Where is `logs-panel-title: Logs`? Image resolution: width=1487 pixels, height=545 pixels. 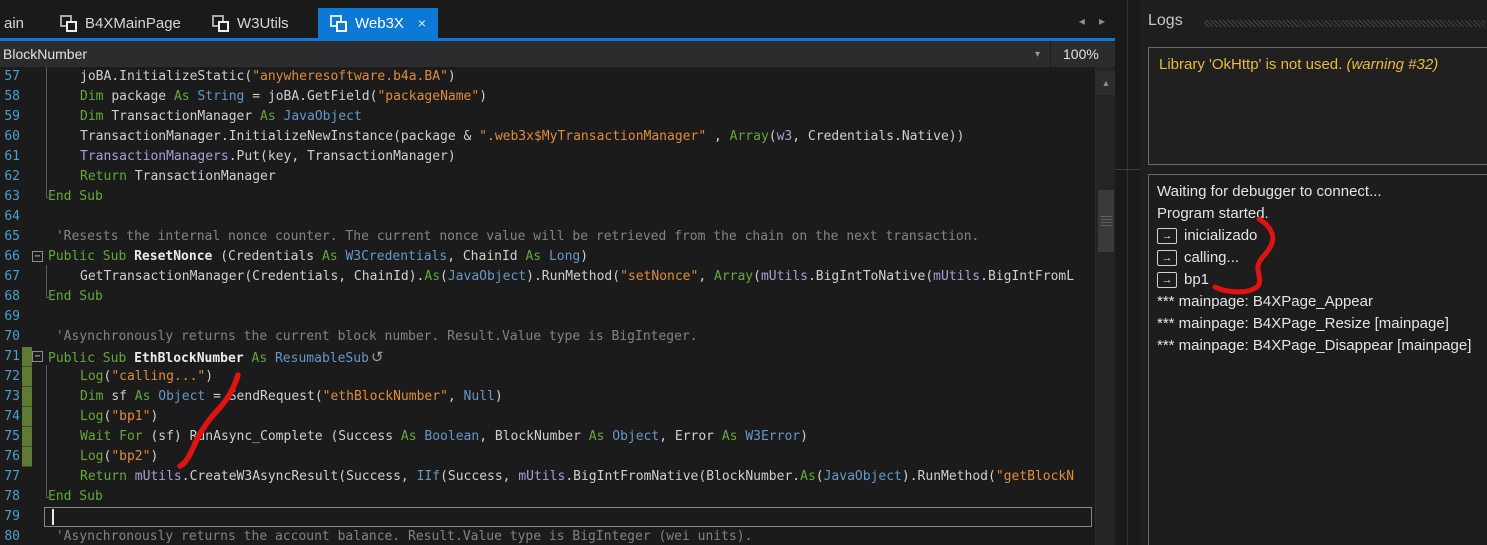
logs-panel-title: Logs is located at coordinates (1165, 20).